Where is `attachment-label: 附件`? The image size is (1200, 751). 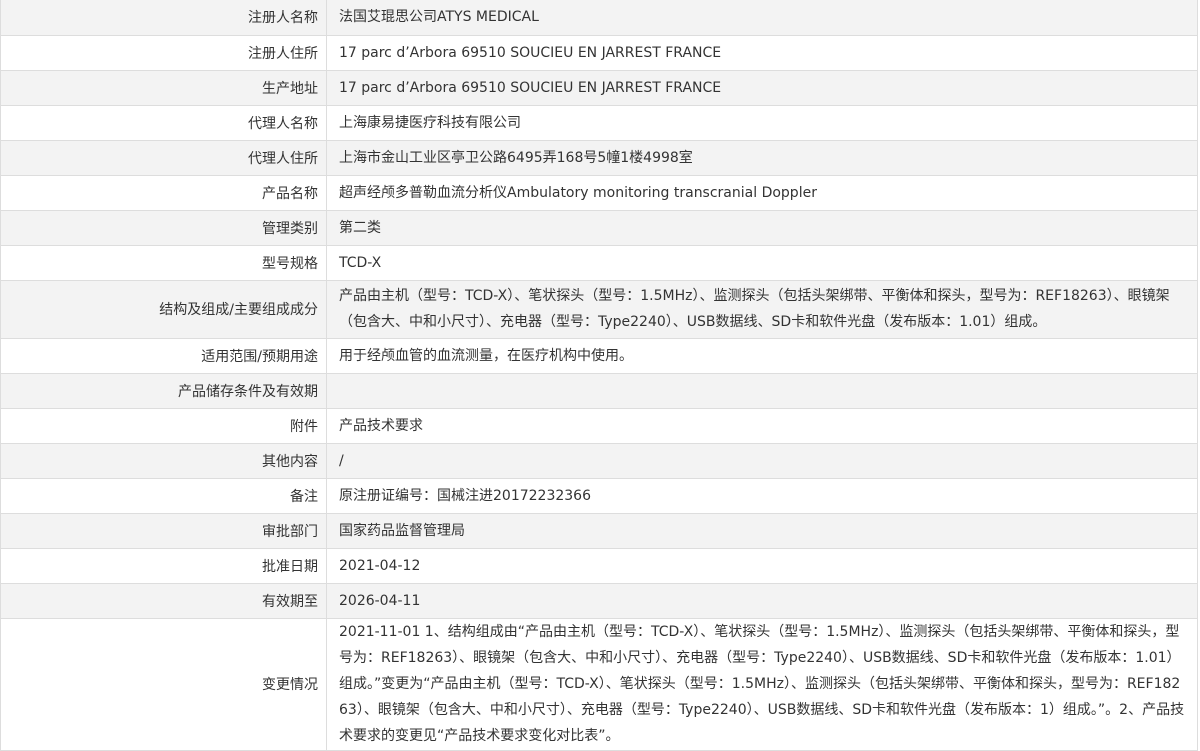
attachment-label: 附件 is located at coordinates (163, 425).